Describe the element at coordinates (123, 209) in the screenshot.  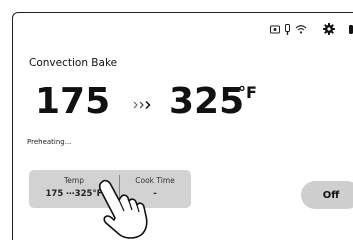
I see `pointing-hand-icon` at that location.